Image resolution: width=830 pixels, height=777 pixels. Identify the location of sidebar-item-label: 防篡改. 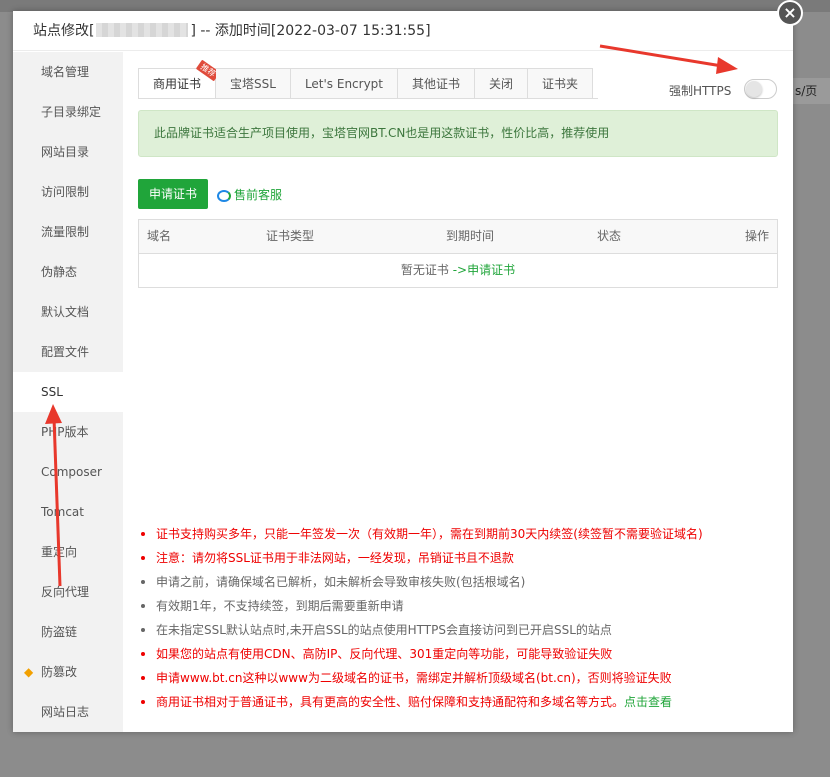
(59, 672).